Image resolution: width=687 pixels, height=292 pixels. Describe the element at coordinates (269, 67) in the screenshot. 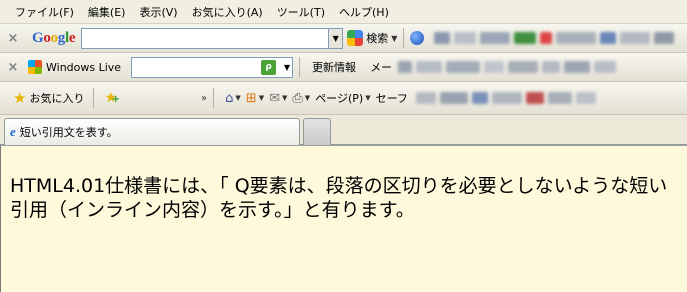

I see `live-search-go-icon: ρ` at that location.